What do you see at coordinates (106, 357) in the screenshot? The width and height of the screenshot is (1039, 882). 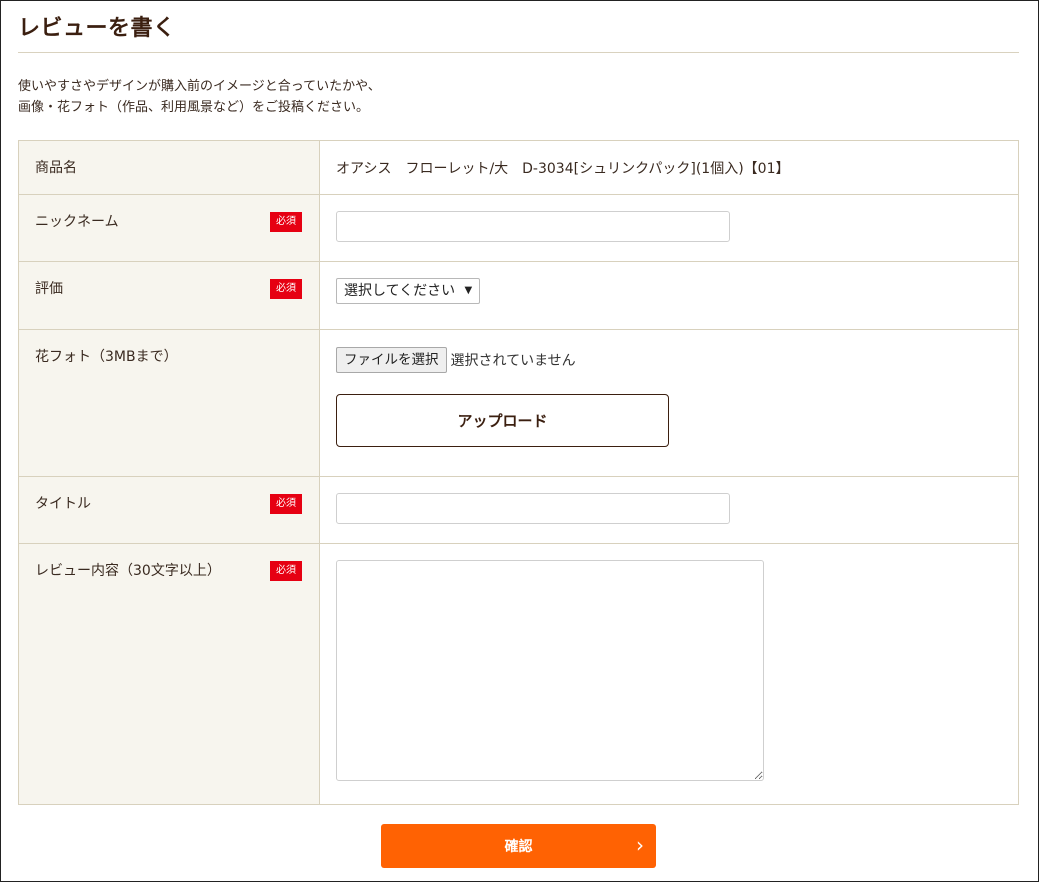 I see `label-photo: 花フォト（3MBまで）` at bounding box center [106, 357].